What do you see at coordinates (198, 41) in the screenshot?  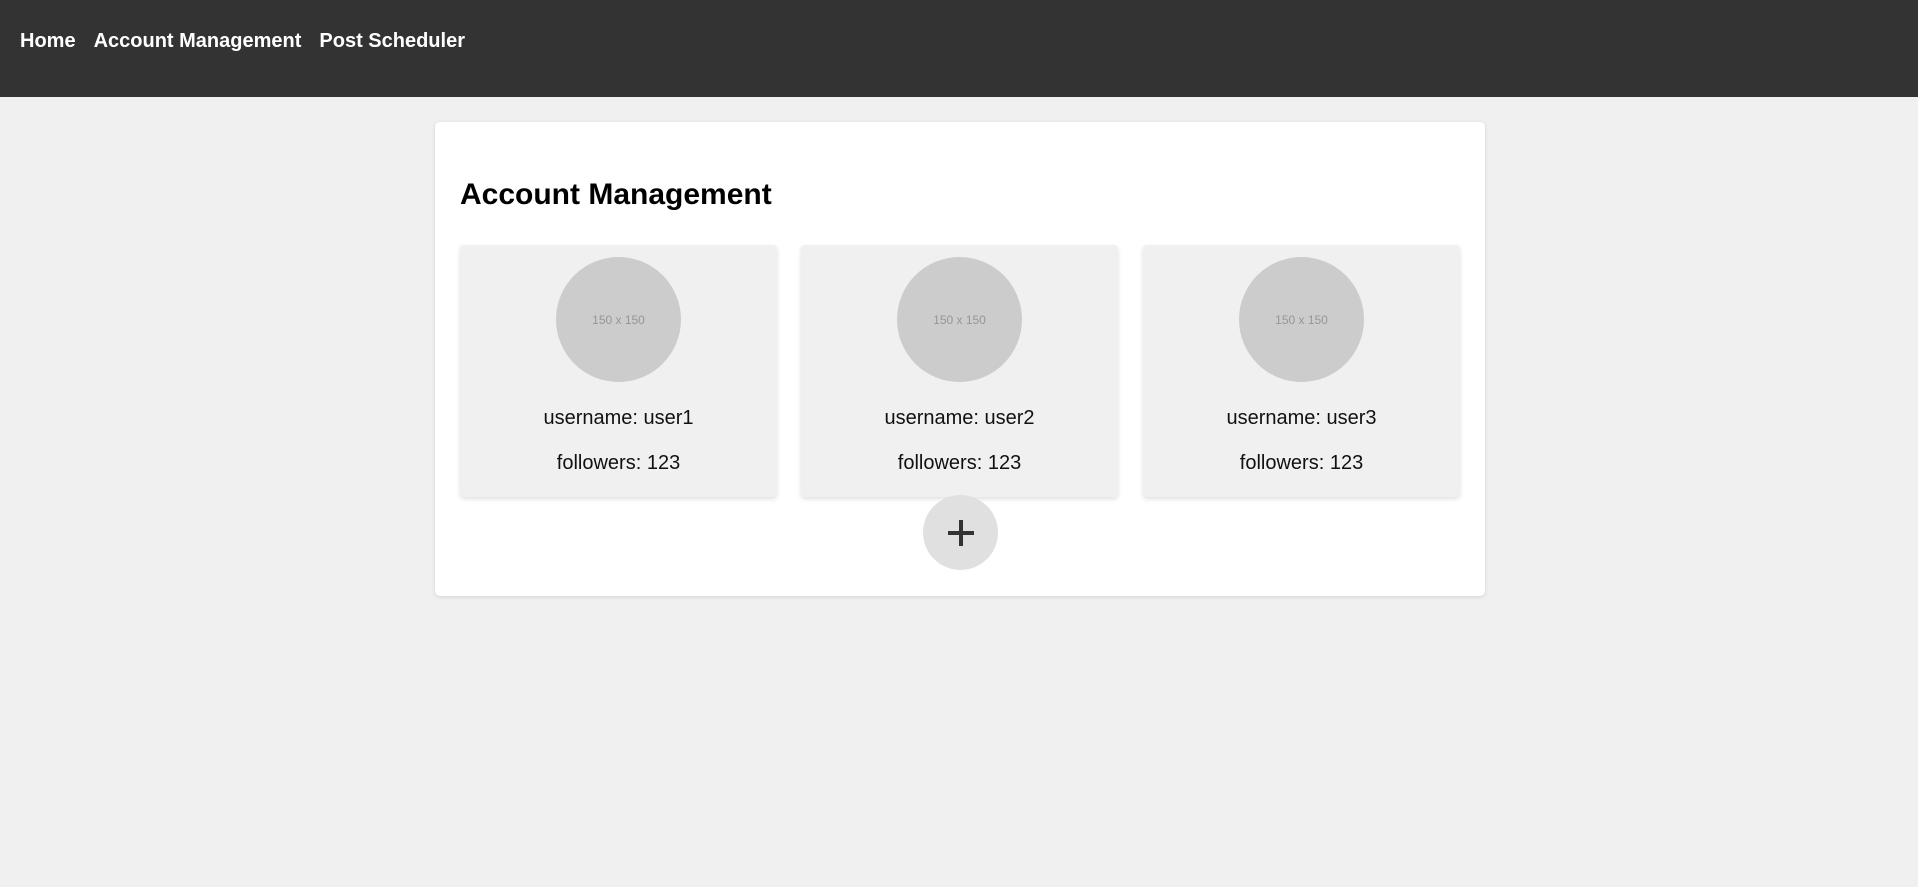 I see `nav-link-account-management: Account Management` at bounding box center [198, 41].